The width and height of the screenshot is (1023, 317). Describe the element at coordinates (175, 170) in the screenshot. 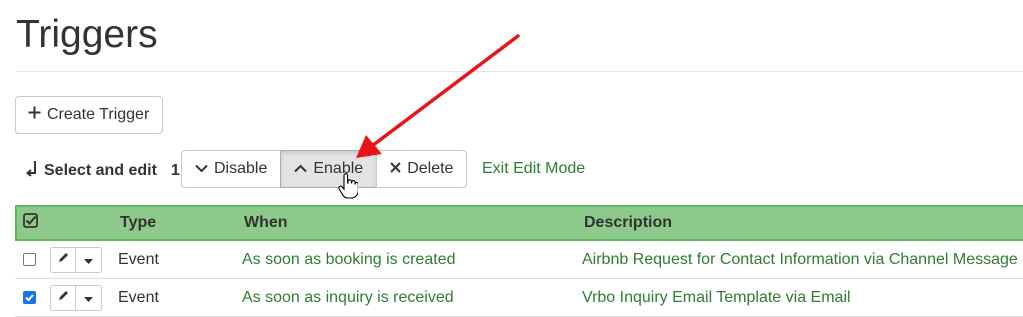

I see `selected-count: 1` at that location.